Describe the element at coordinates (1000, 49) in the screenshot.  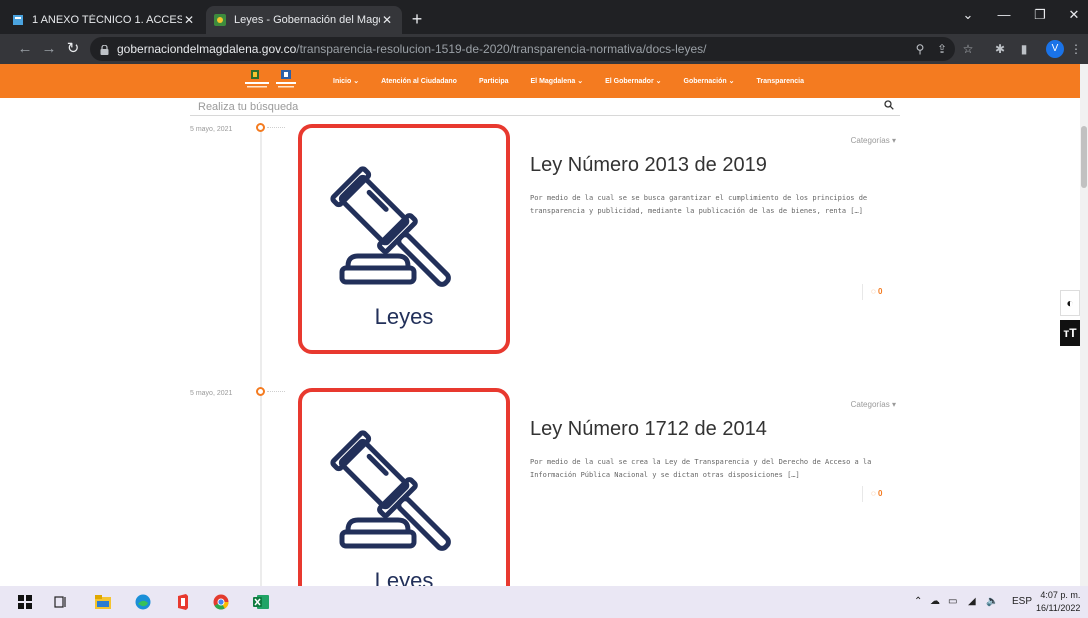
I see `extensions-icon: ✱` at that location.